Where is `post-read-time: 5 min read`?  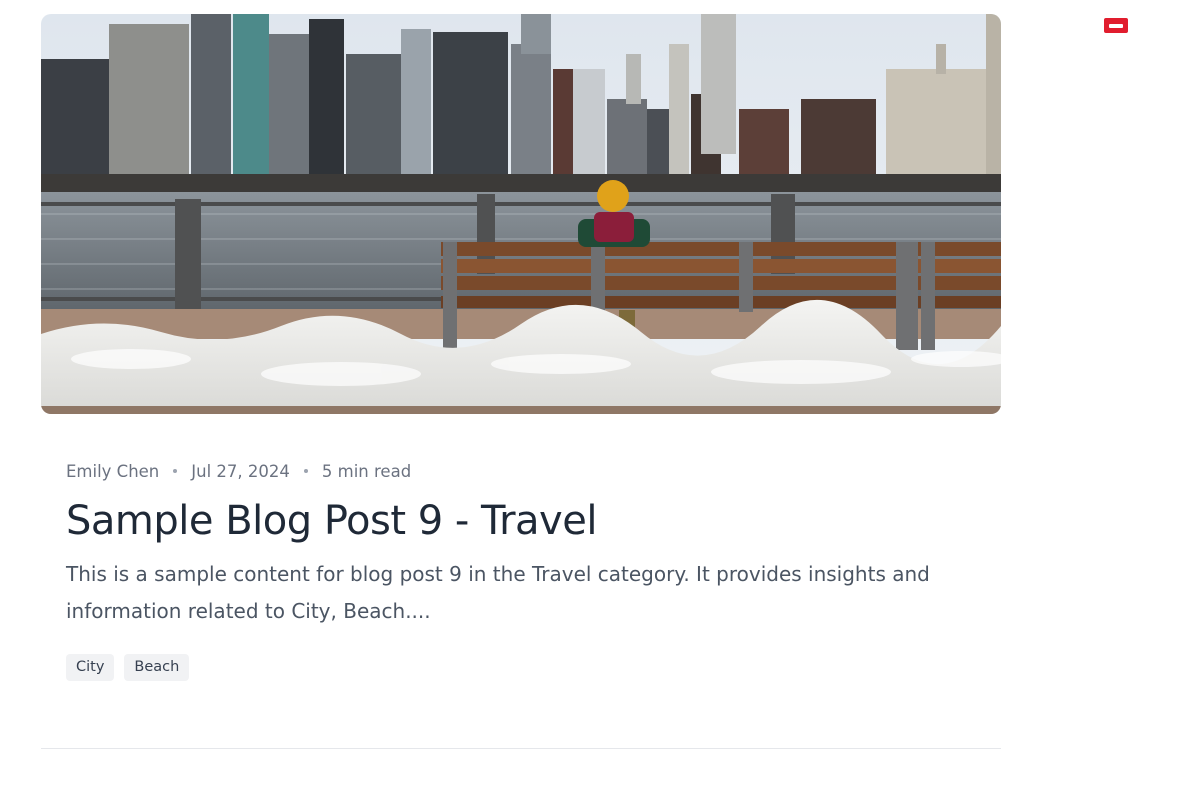 post-read-time: 5 min read is located at coordinates (366, 471).